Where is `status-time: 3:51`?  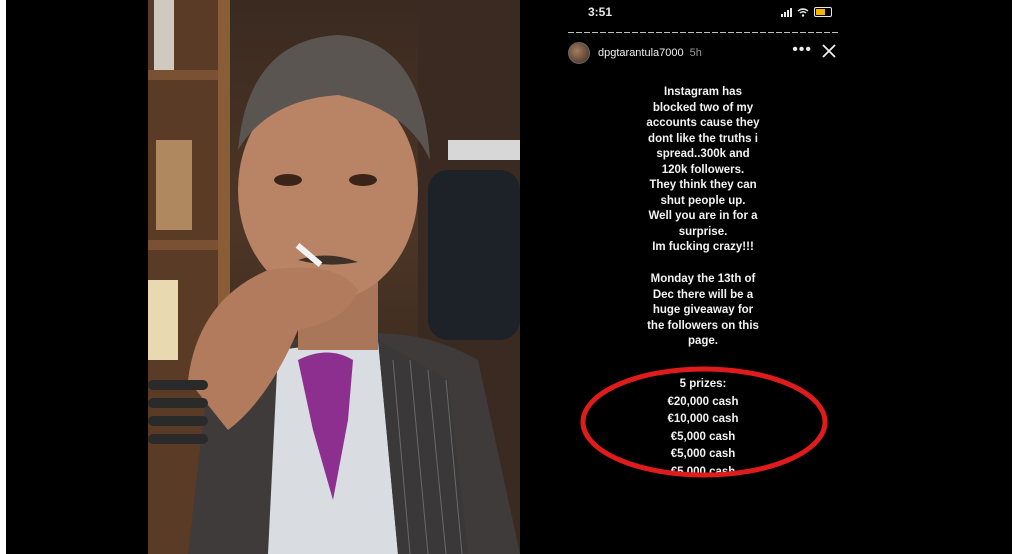 status-time: 3:51 is located at coordinates (600, 12).